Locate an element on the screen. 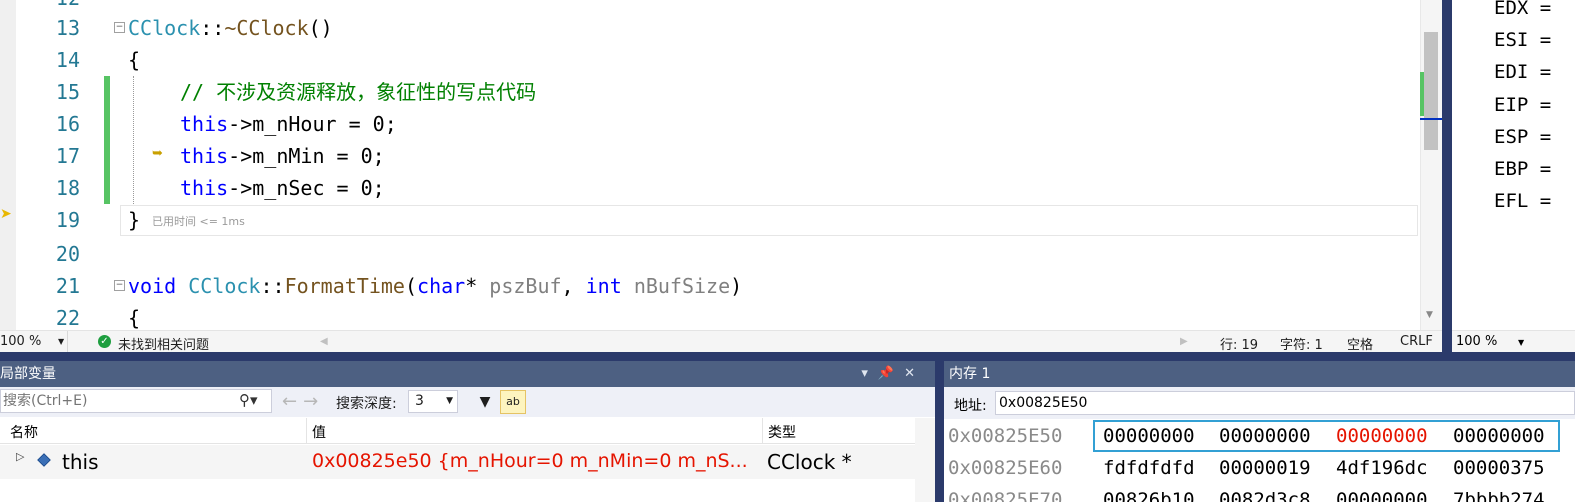 Image resolution: width=1575 pixels, height=502 pixels. register-esi: ESI = is located at coordinates (1522, 40).